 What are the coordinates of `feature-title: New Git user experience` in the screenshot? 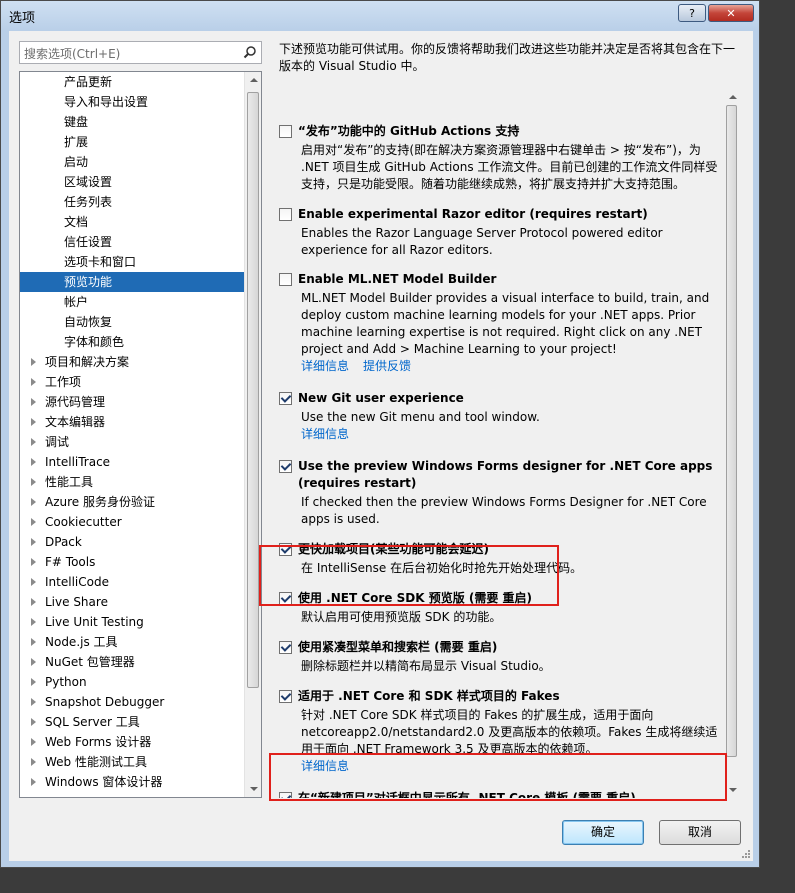 It's located at (512, 398).